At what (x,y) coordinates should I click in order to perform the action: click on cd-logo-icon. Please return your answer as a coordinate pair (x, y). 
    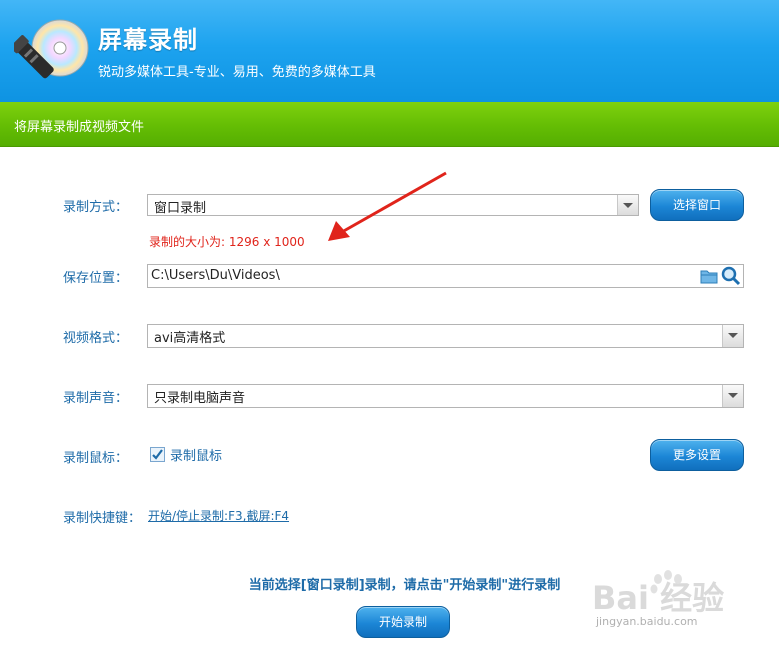
    Looking at the image, I should click on (51, 49).